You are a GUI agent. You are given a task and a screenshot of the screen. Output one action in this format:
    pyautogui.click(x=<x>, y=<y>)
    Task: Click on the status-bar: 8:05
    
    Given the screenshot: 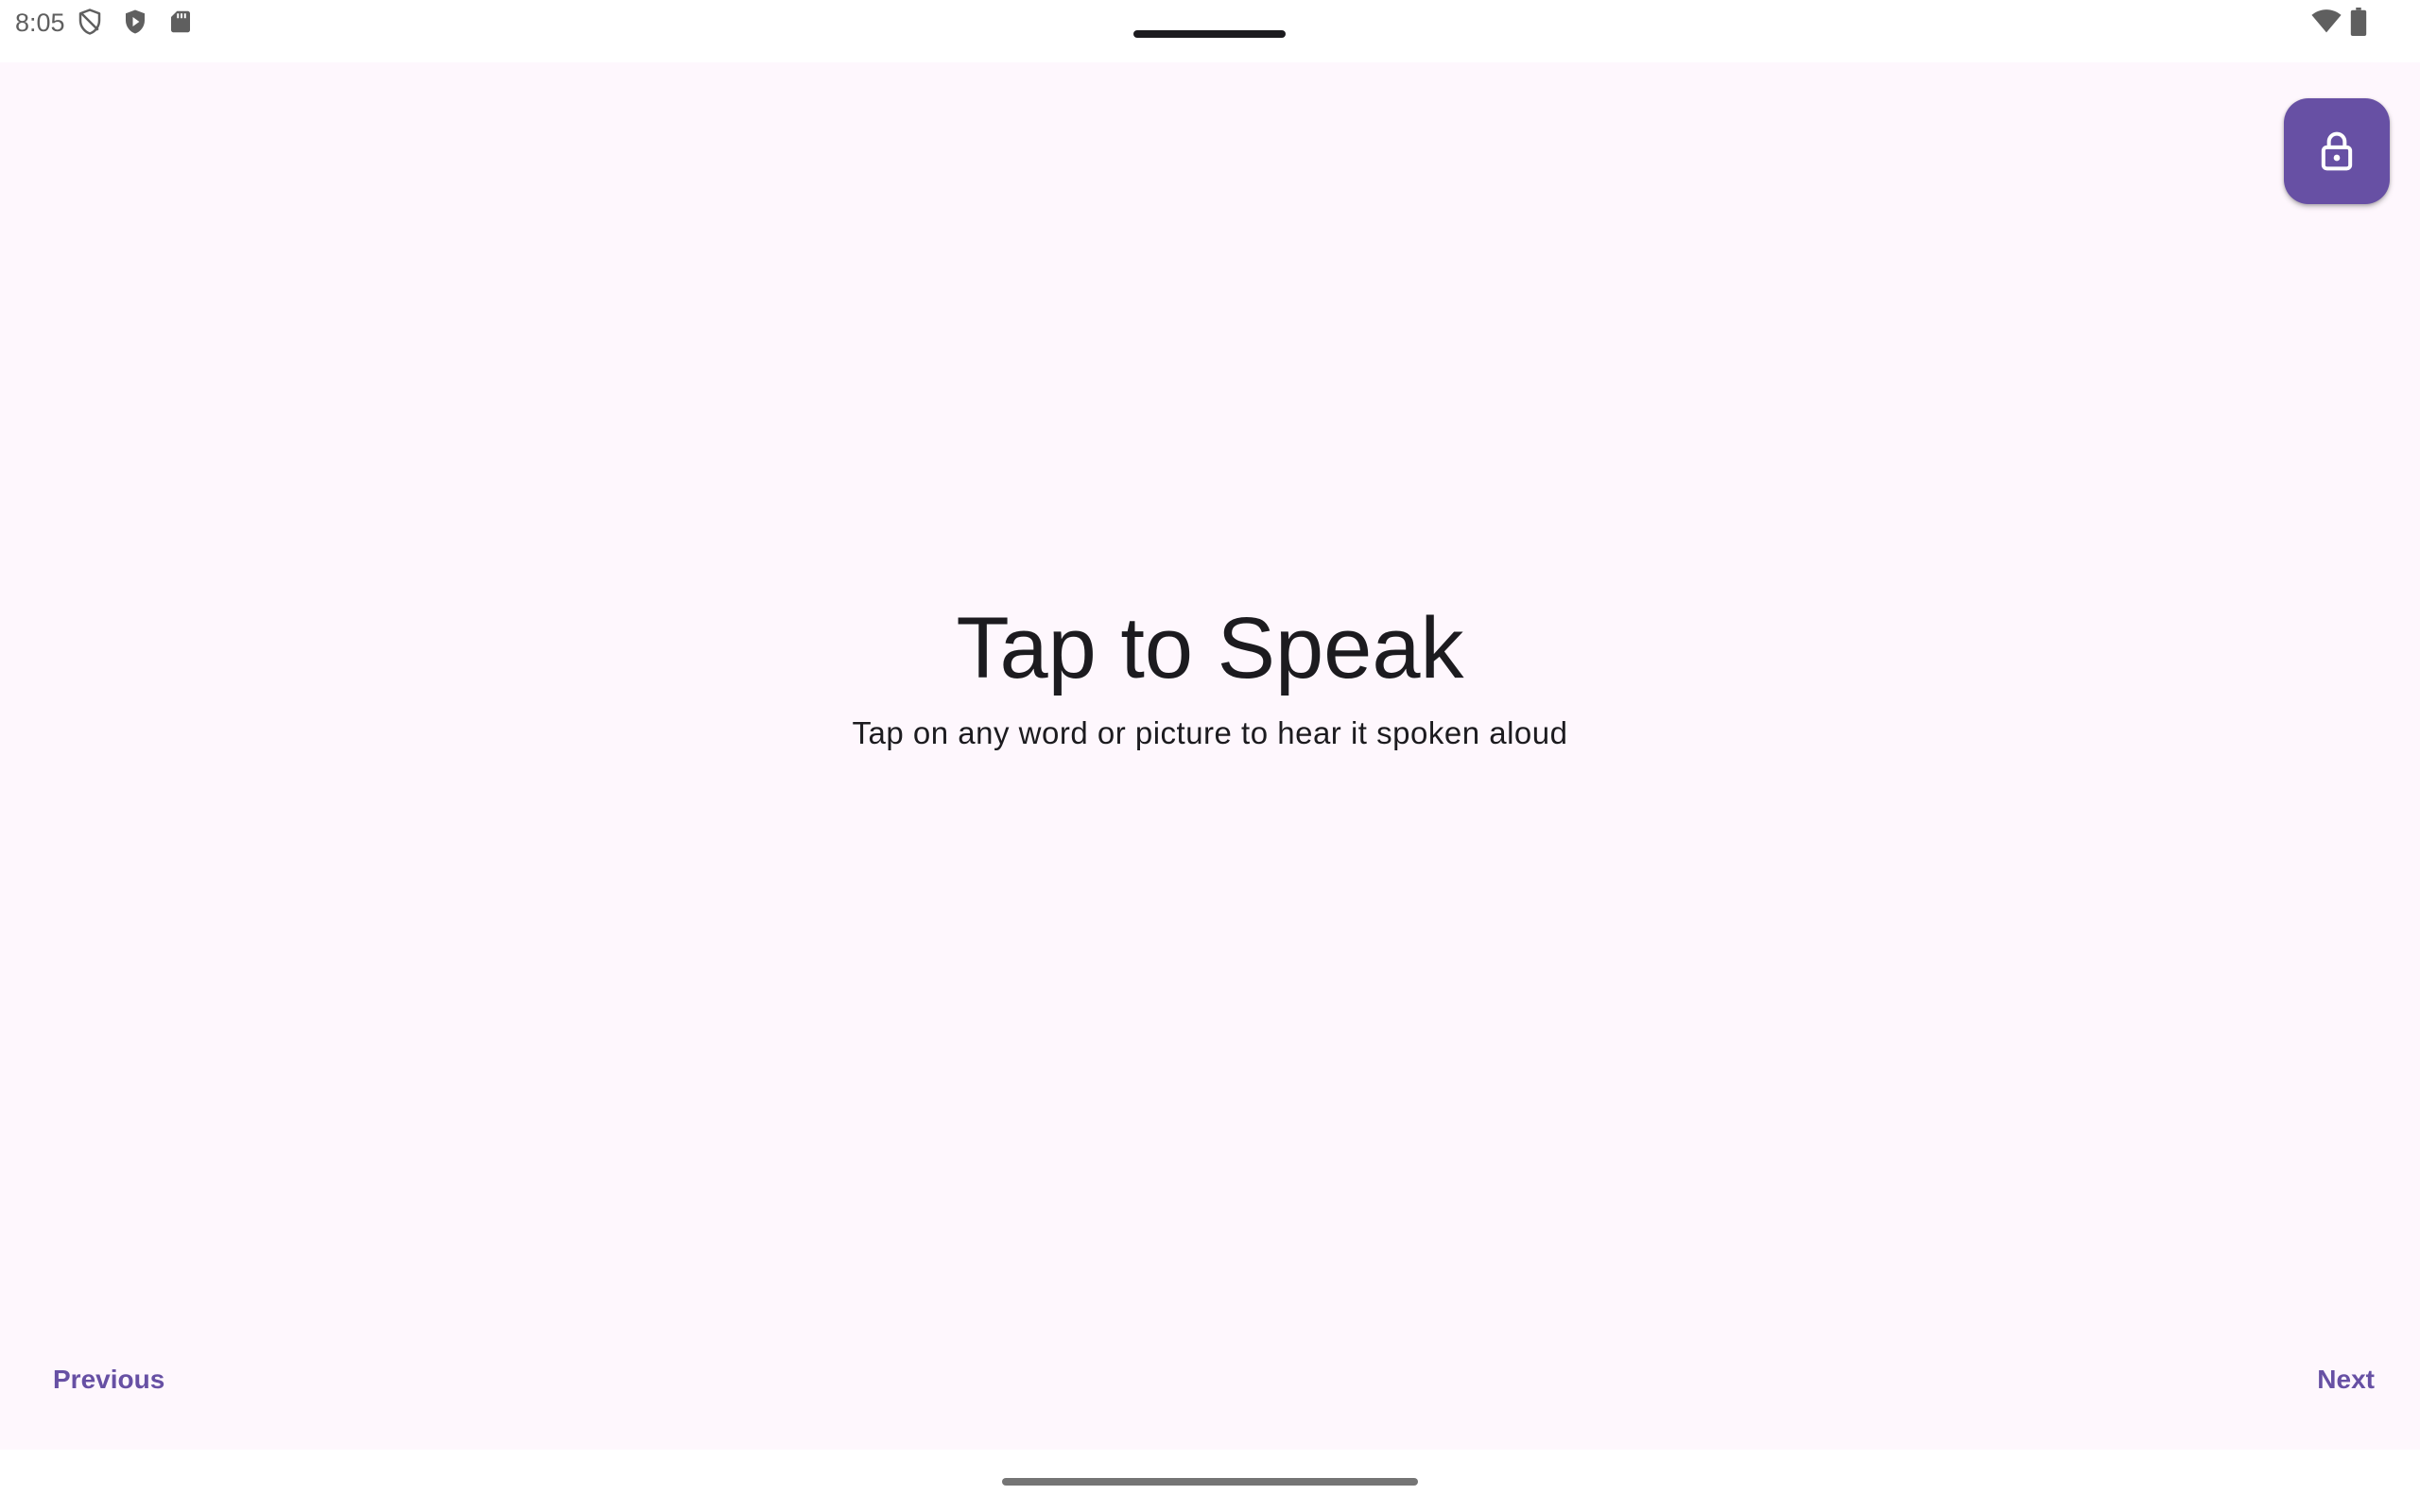 What is the action you would take?
    pyautogui.click(x=1210, y=31)
    